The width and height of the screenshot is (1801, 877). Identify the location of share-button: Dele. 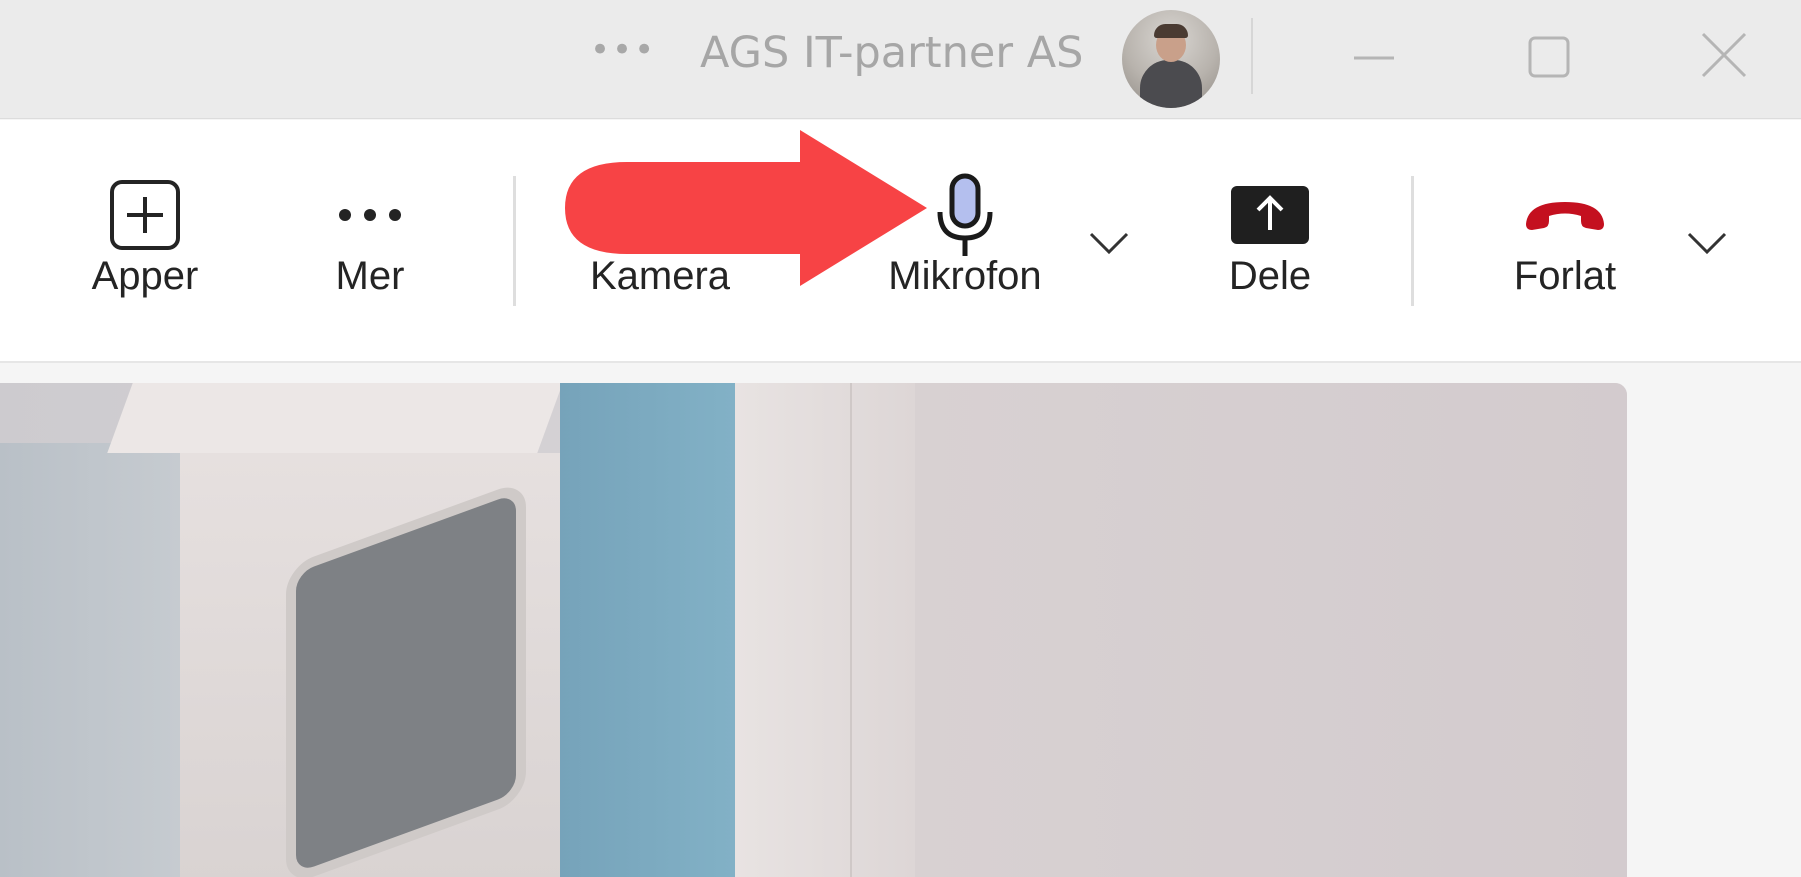
(1270, 240).